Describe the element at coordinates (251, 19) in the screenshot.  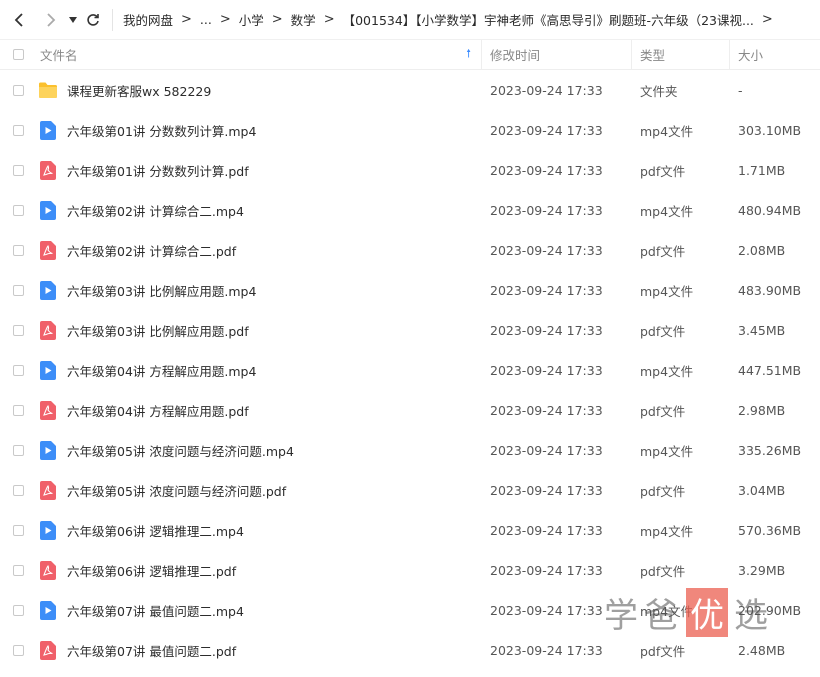
I see `breadcrumb-item: 小学` at that location.